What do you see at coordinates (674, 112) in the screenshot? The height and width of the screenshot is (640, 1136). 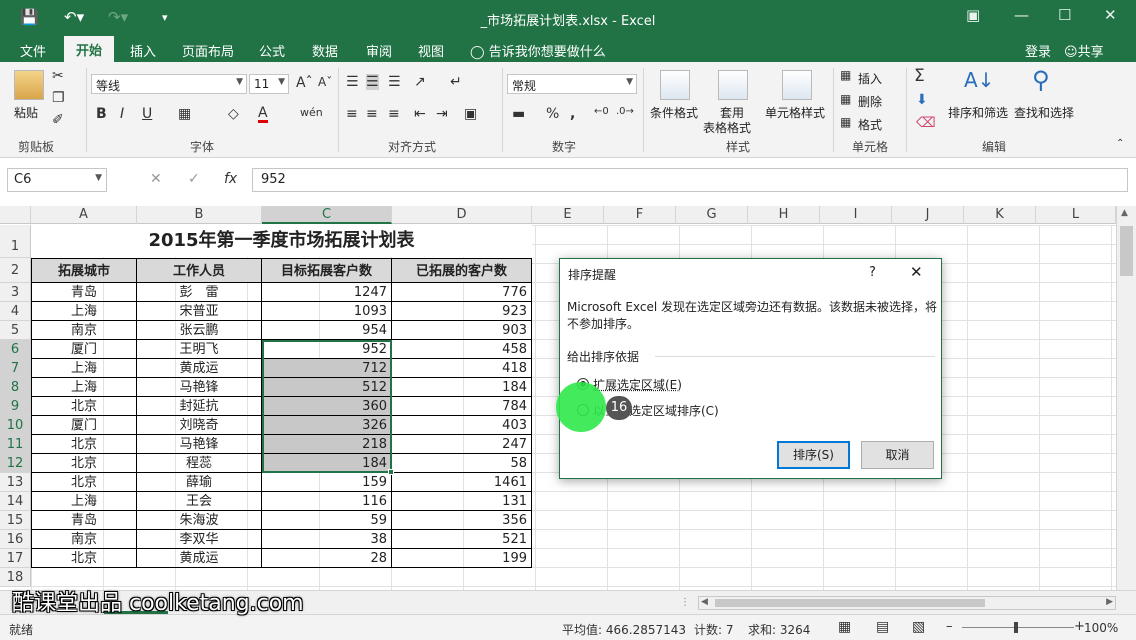 I see `conditional-format-button: 条件格式` at bounding box center [674, 112].